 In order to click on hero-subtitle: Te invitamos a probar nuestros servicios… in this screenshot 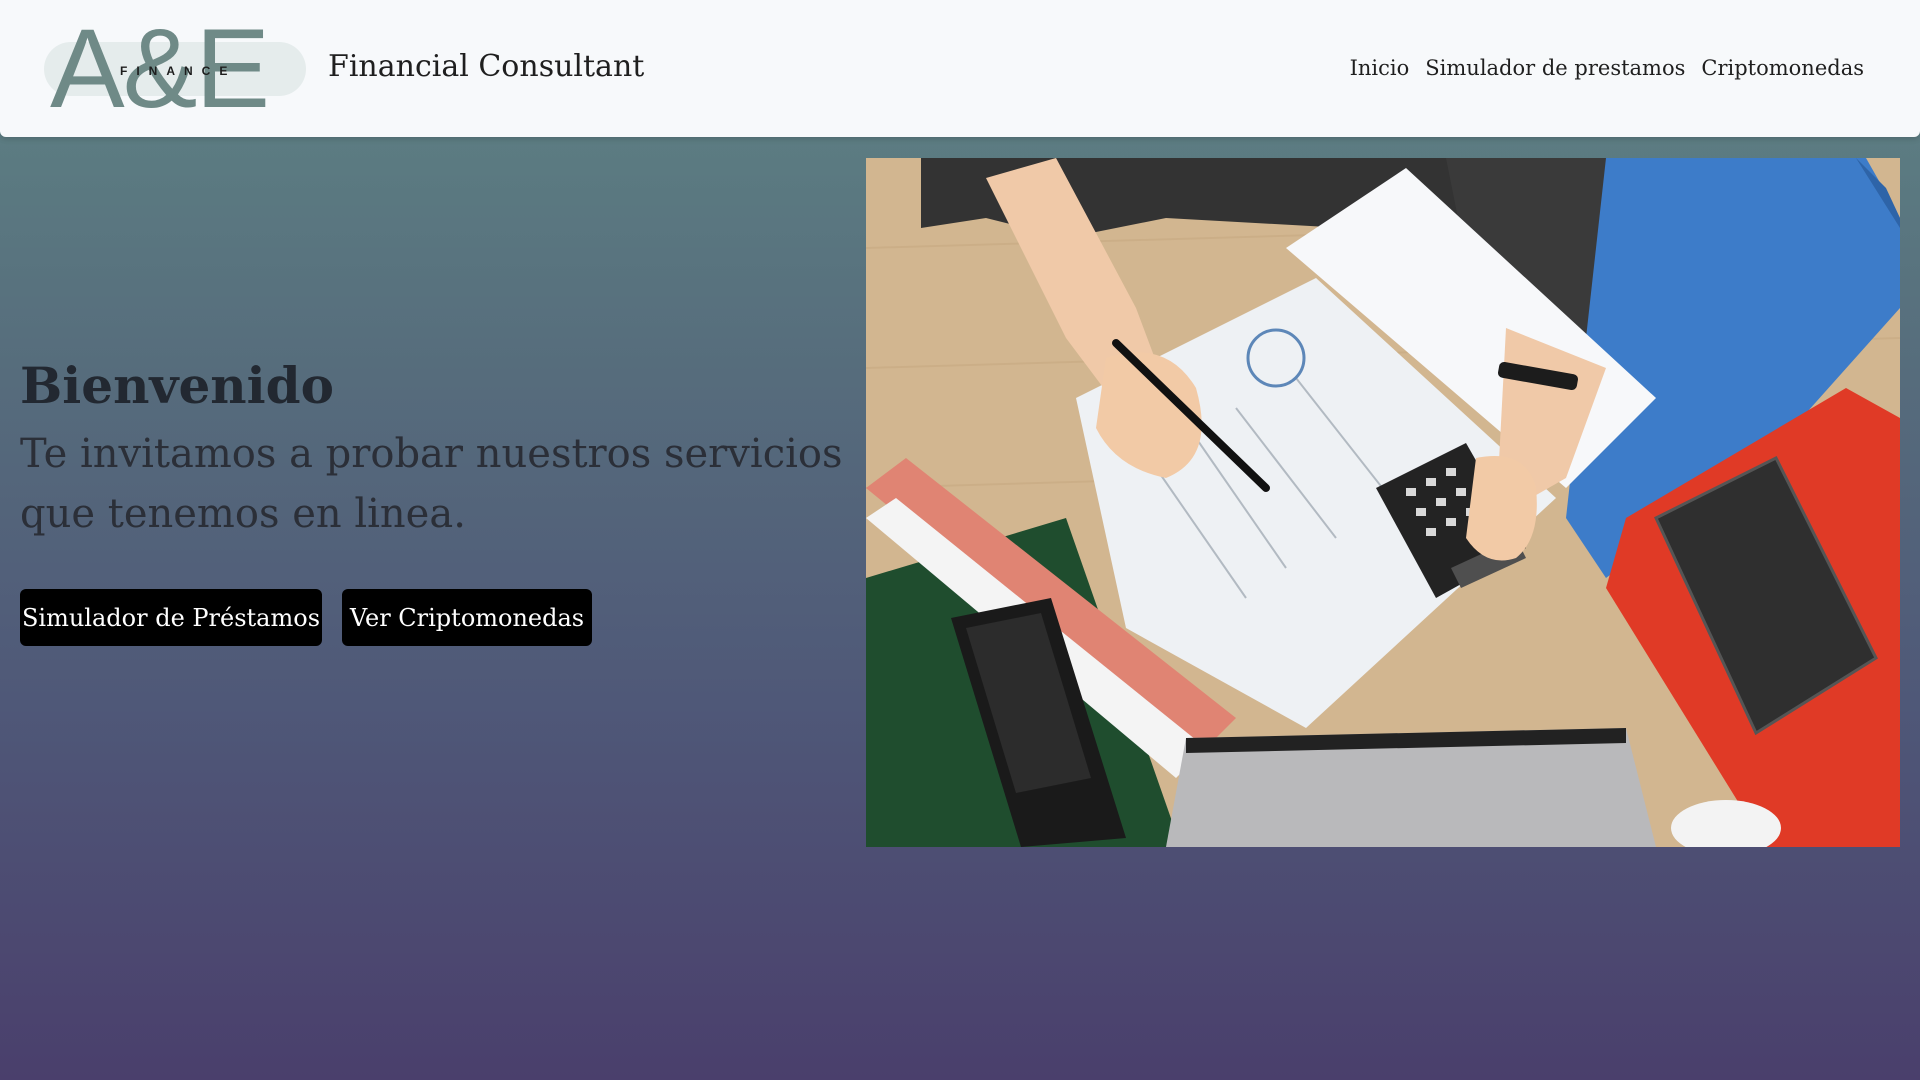, I will do `click(431, 484)`.